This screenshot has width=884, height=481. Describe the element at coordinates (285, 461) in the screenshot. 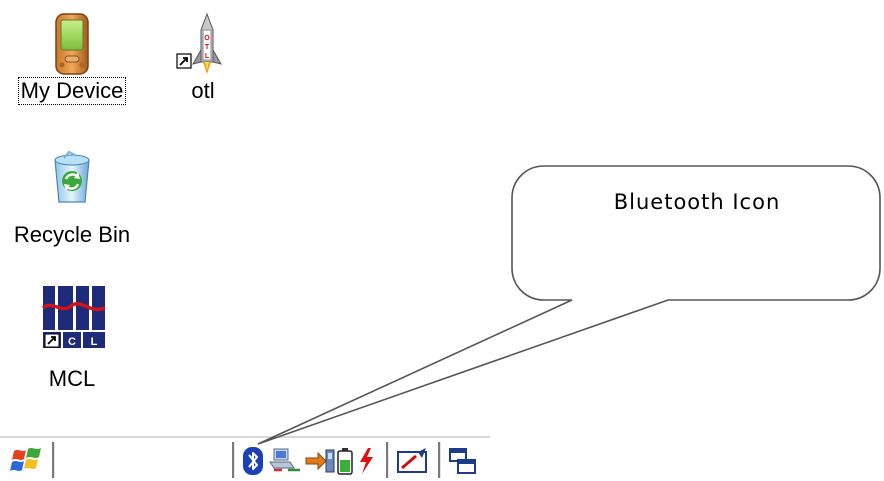

I see `network-icon` at that location.